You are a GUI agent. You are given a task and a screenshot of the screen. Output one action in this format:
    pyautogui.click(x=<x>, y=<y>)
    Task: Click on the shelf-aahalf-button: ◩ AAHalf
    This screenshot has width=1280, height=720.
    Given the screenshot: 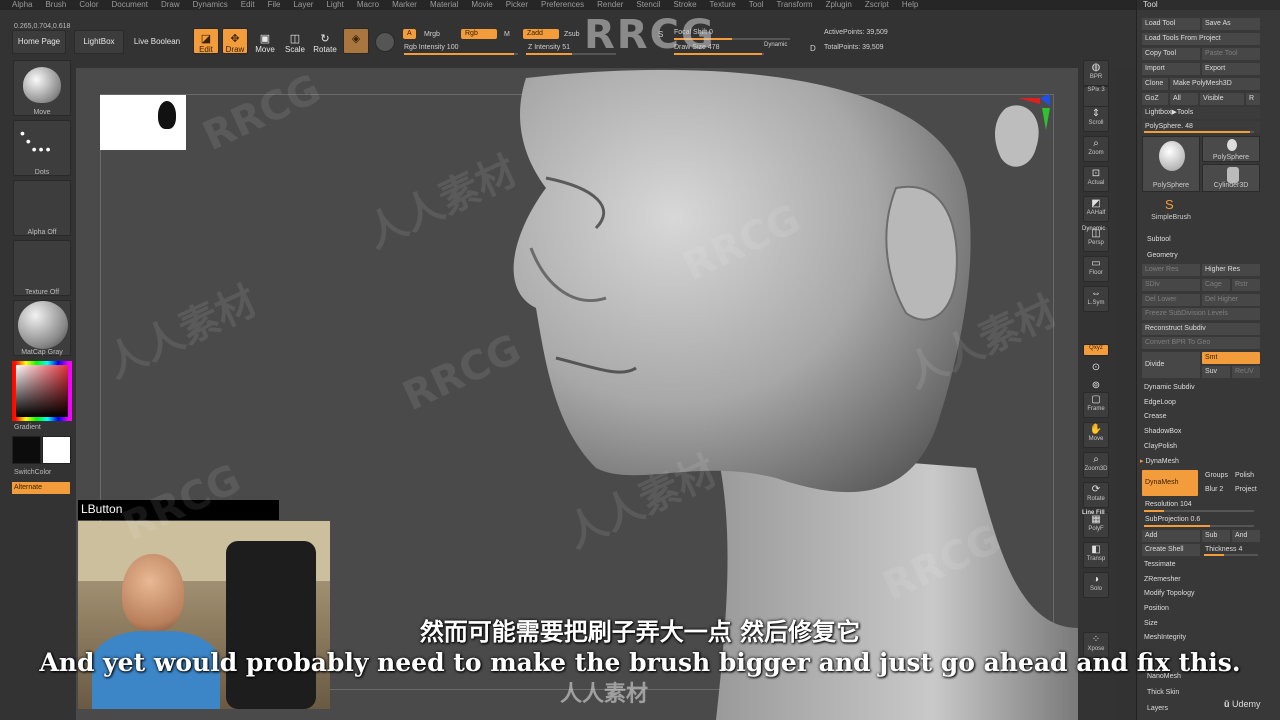 What is the action you would take?
    pyautogui.click(x=1096, y=209)
    